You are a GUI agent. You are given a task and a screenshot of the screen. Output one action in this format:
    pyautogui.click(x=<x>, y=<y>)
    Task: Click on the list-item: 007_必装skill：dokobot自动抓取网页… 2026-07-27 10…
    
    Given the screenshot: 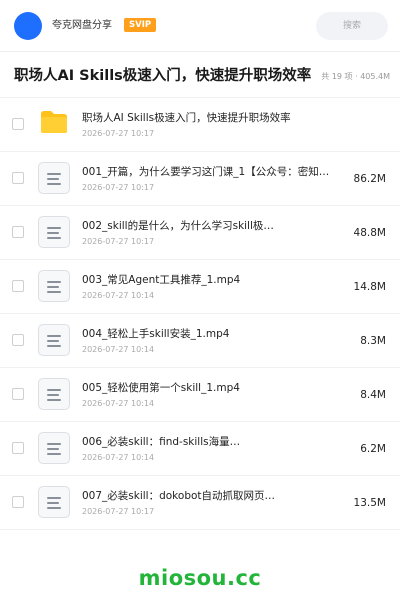 What is the action you would take?
    pyautogui.click(x=200, y=503)
    